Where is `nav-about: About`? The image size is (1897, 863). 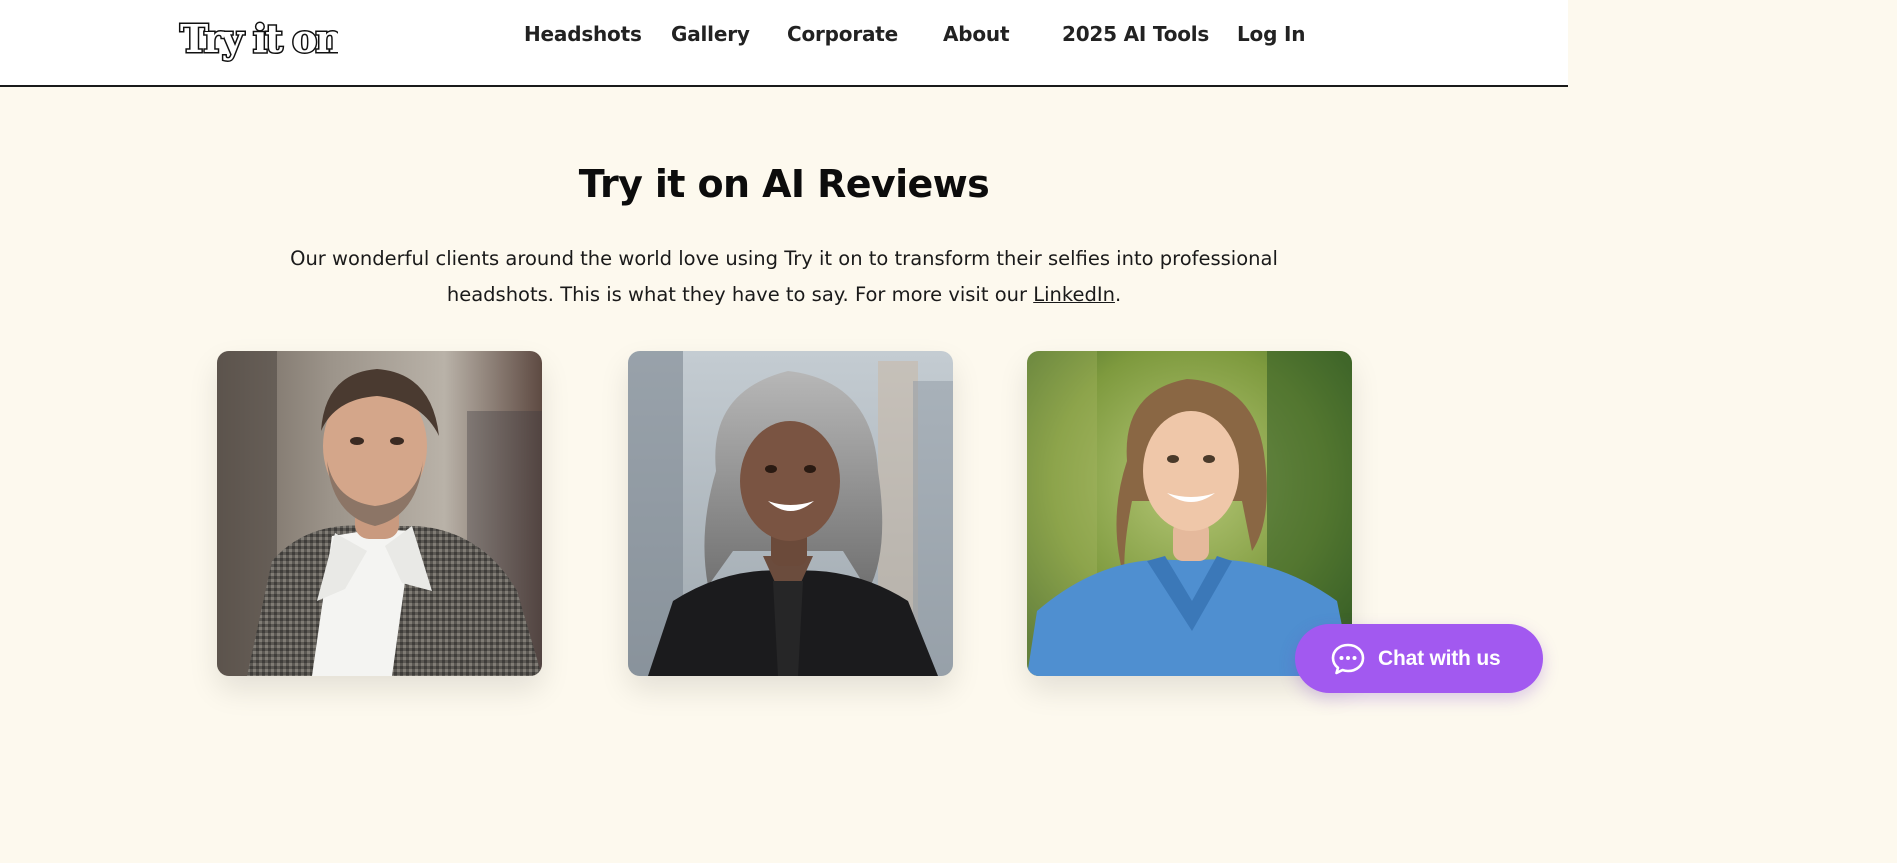
nav-about: About is located at coordinates (976, 34).